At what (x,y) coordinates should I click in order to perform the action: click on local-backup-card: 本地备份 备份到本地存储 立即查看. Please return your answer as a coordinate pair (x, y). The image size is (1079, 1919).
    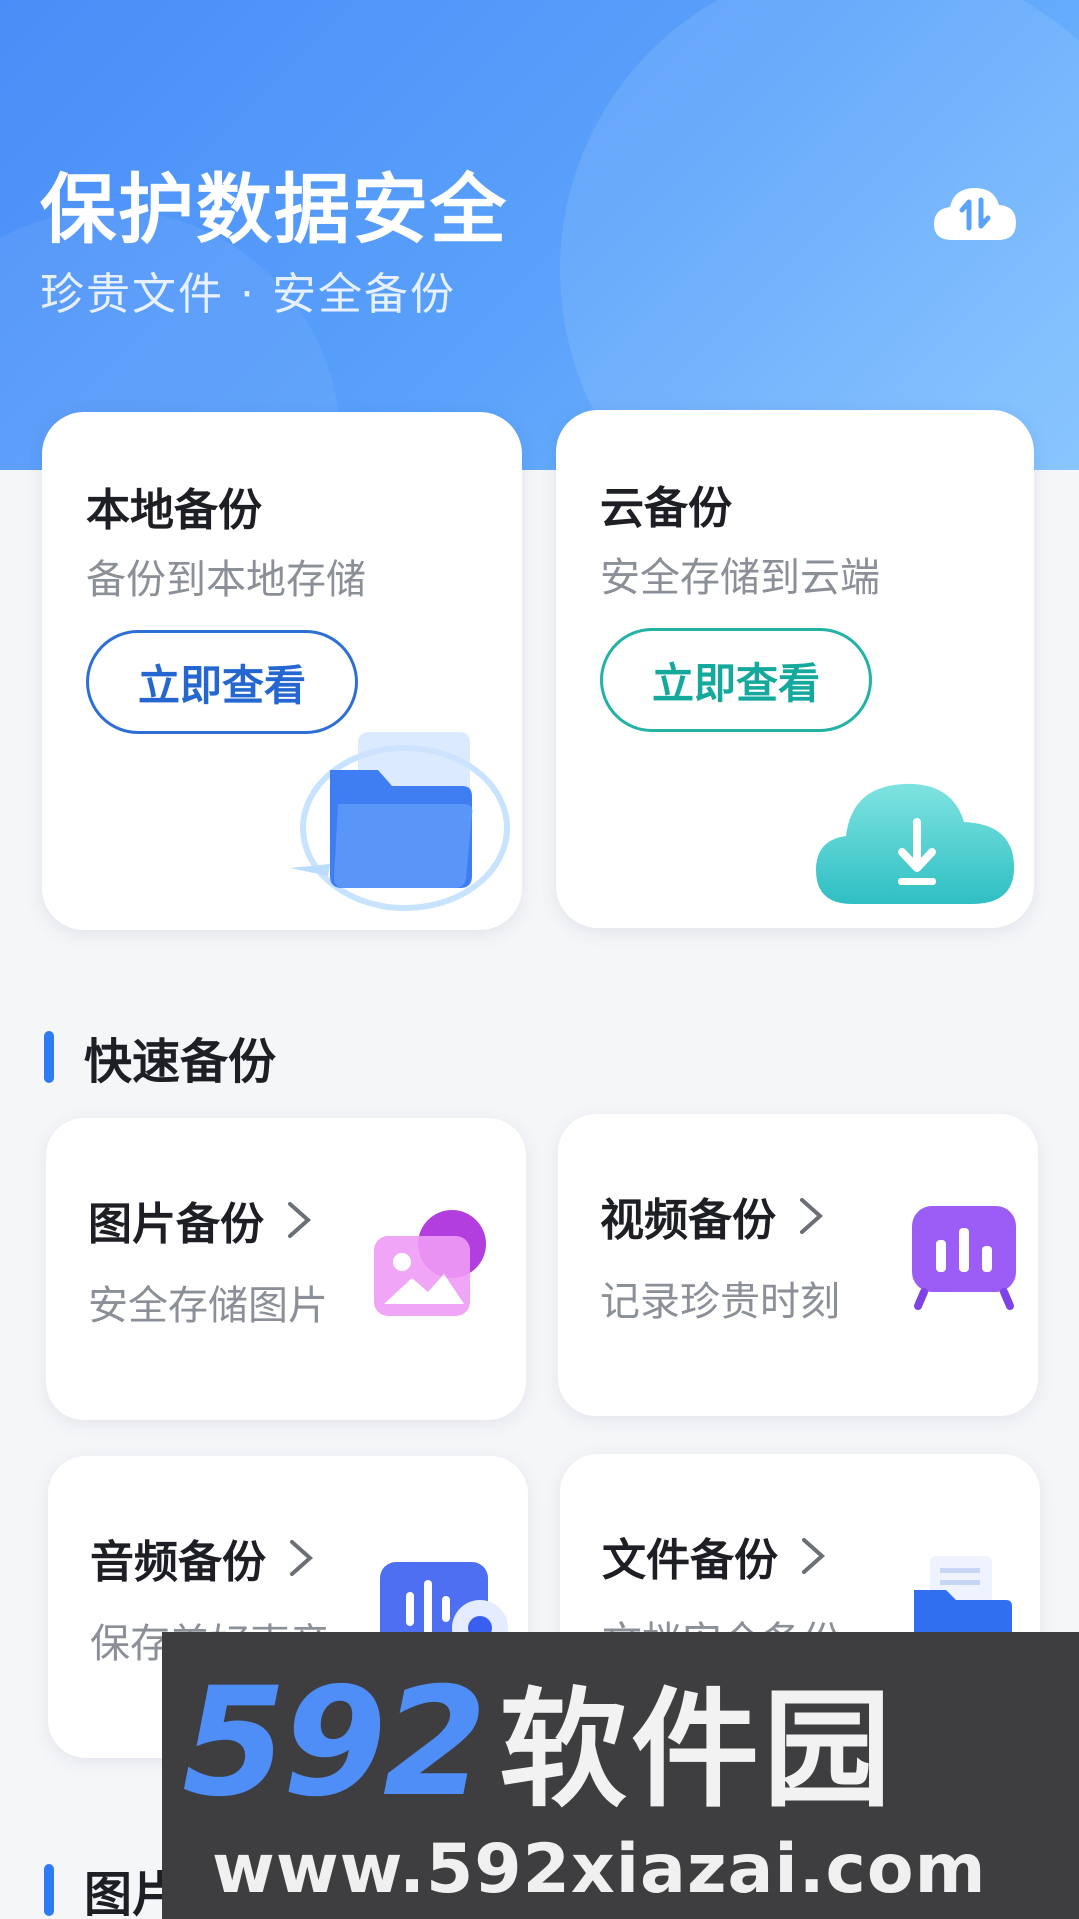
    Looking at the image, I should click on (282, 671).